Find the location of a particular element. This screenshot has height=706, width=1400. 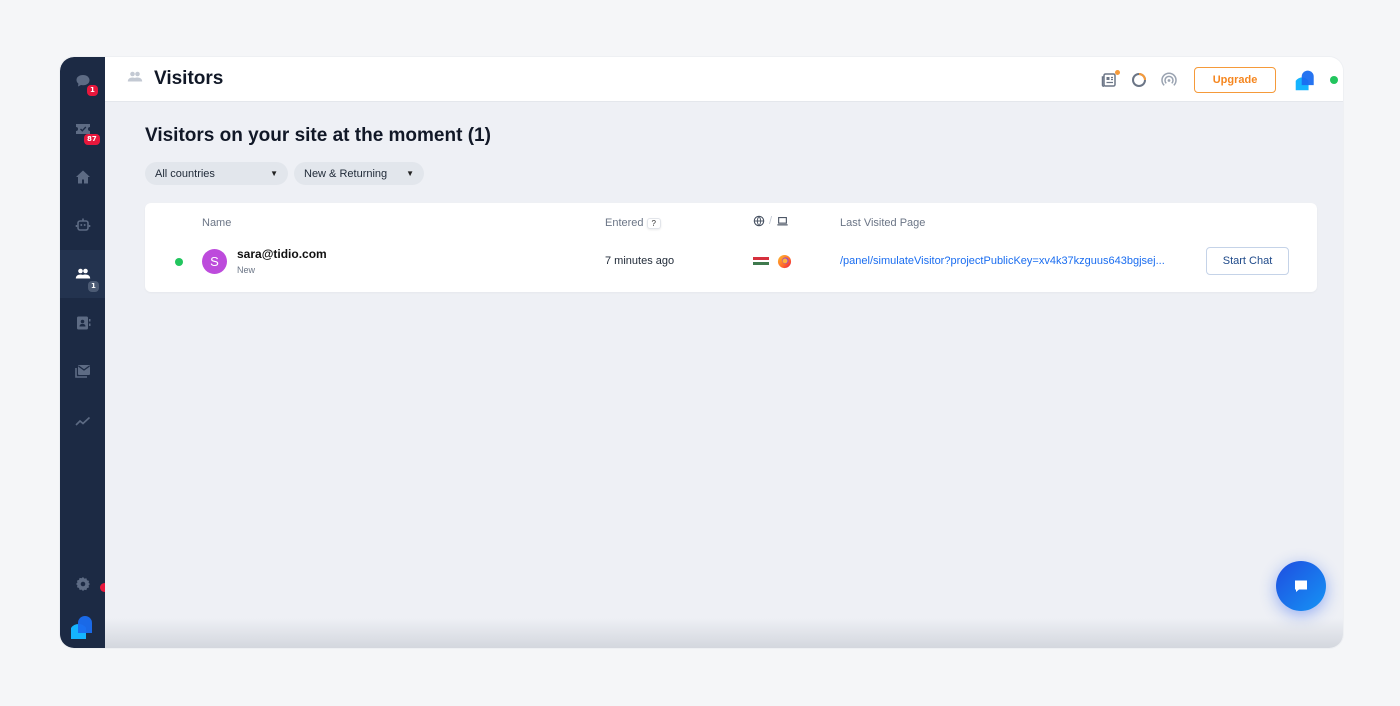

sidebar-item-home is located at coordinates (82, 177).